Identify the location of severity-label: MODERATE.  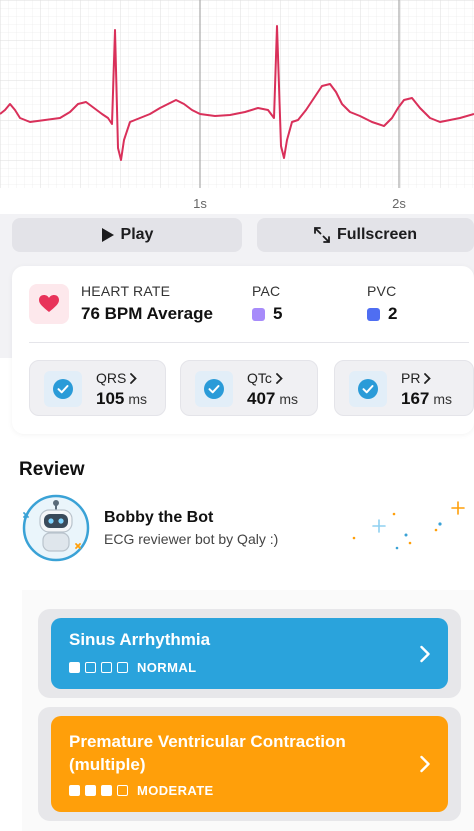
(175, 790).